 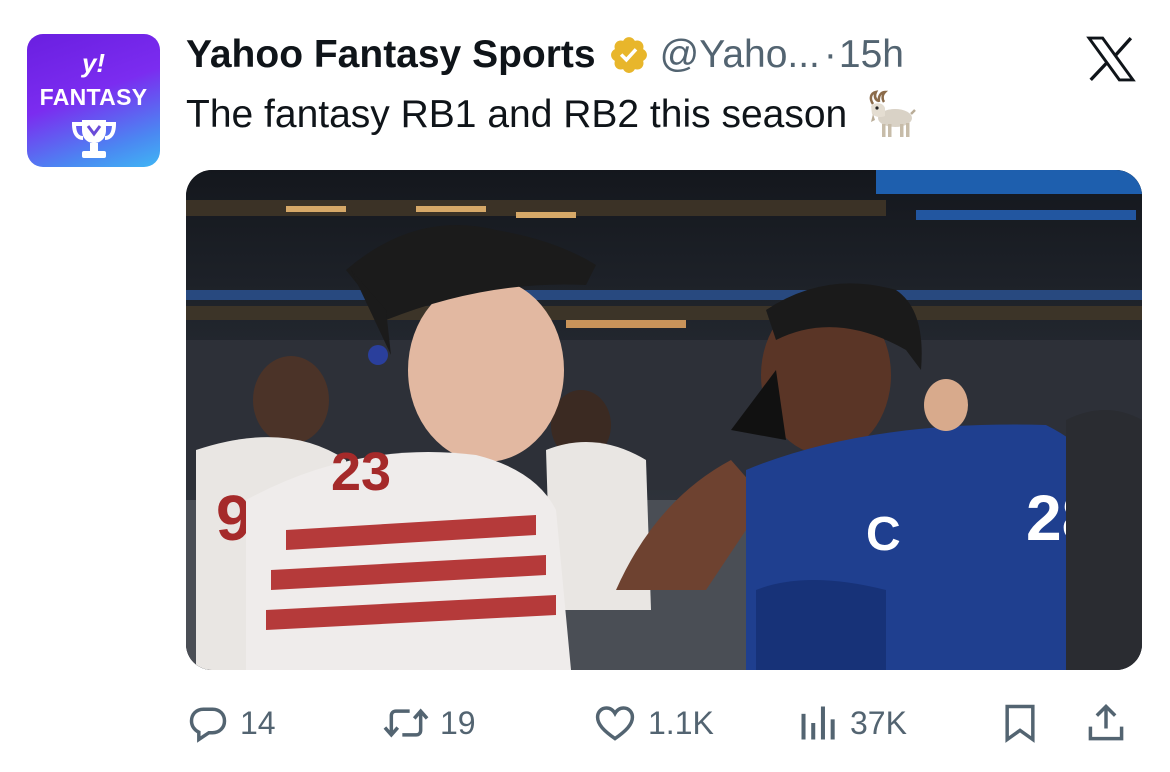 I want to click on tweet-header: Yahoo Fantasy Sports @Yaho... · 15h, so click(x=545, y=55).